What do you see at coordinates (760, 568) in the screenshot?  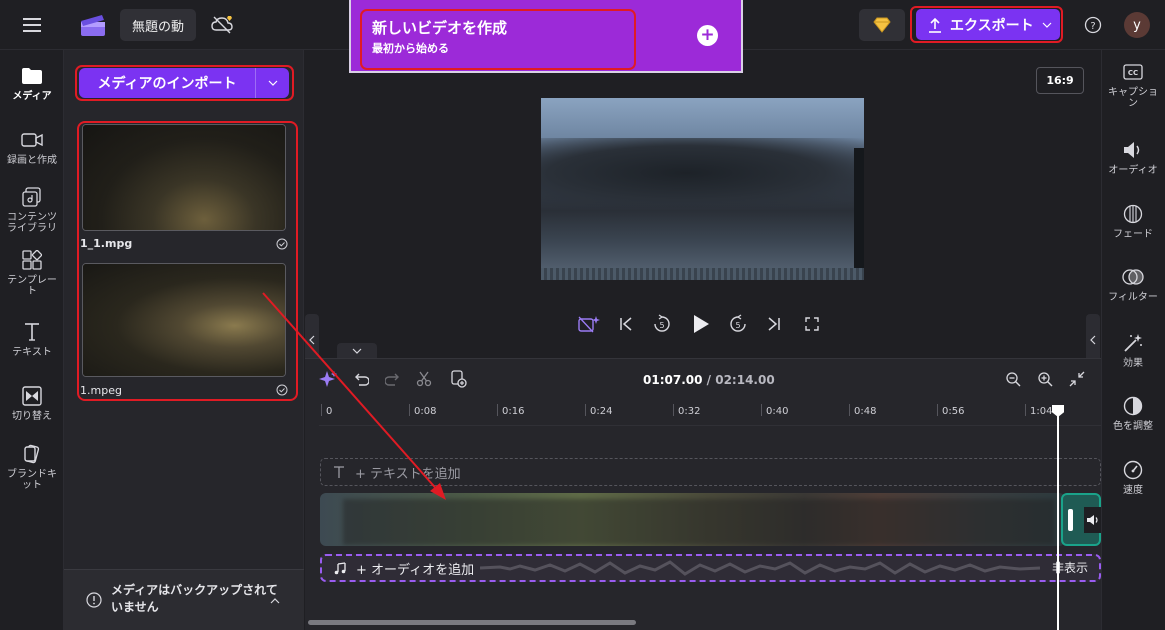 I see `audio-waveform` at bounding box center [760, 568].